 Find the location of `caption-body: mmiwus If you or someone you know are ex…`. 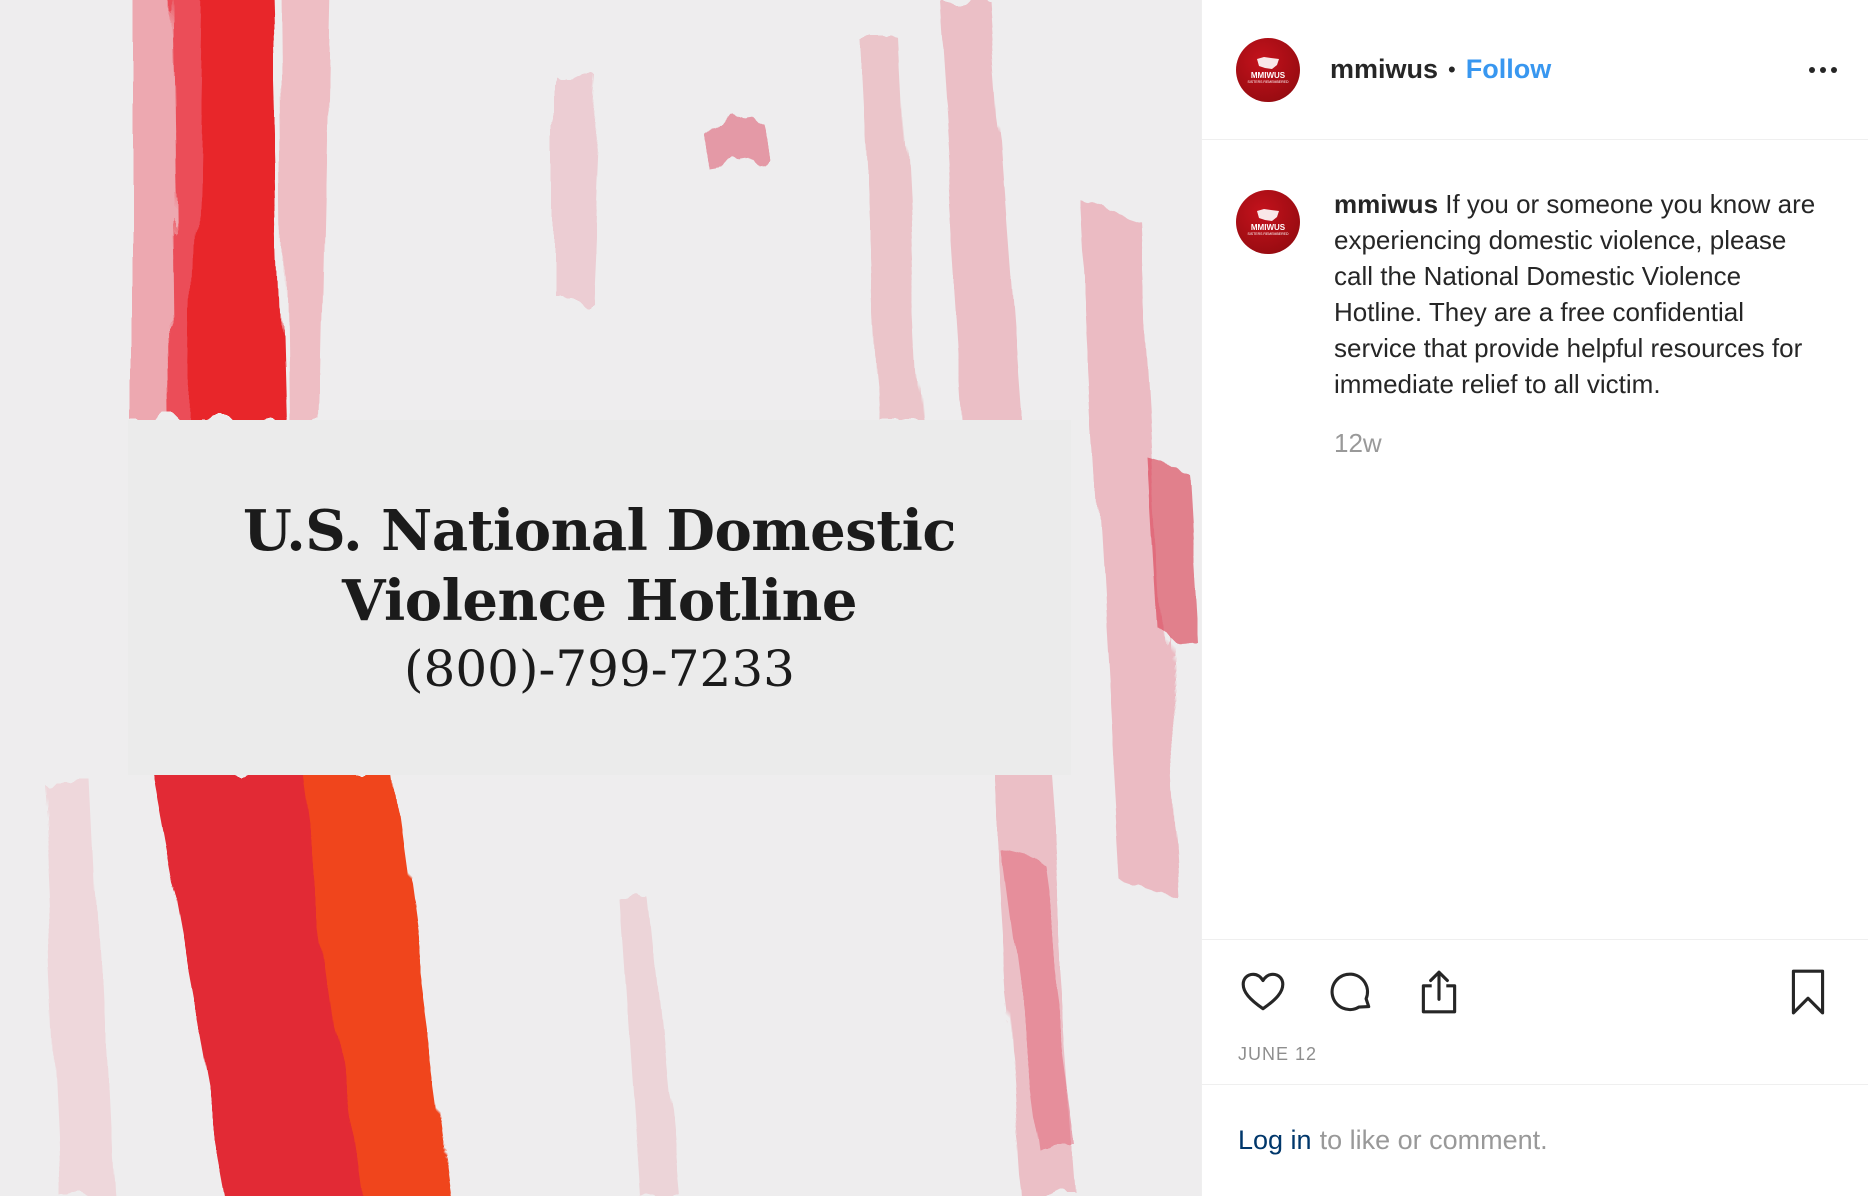

caption-body: mmiwus If you or someone you know are ex… is located at coordinates (1581, 322).